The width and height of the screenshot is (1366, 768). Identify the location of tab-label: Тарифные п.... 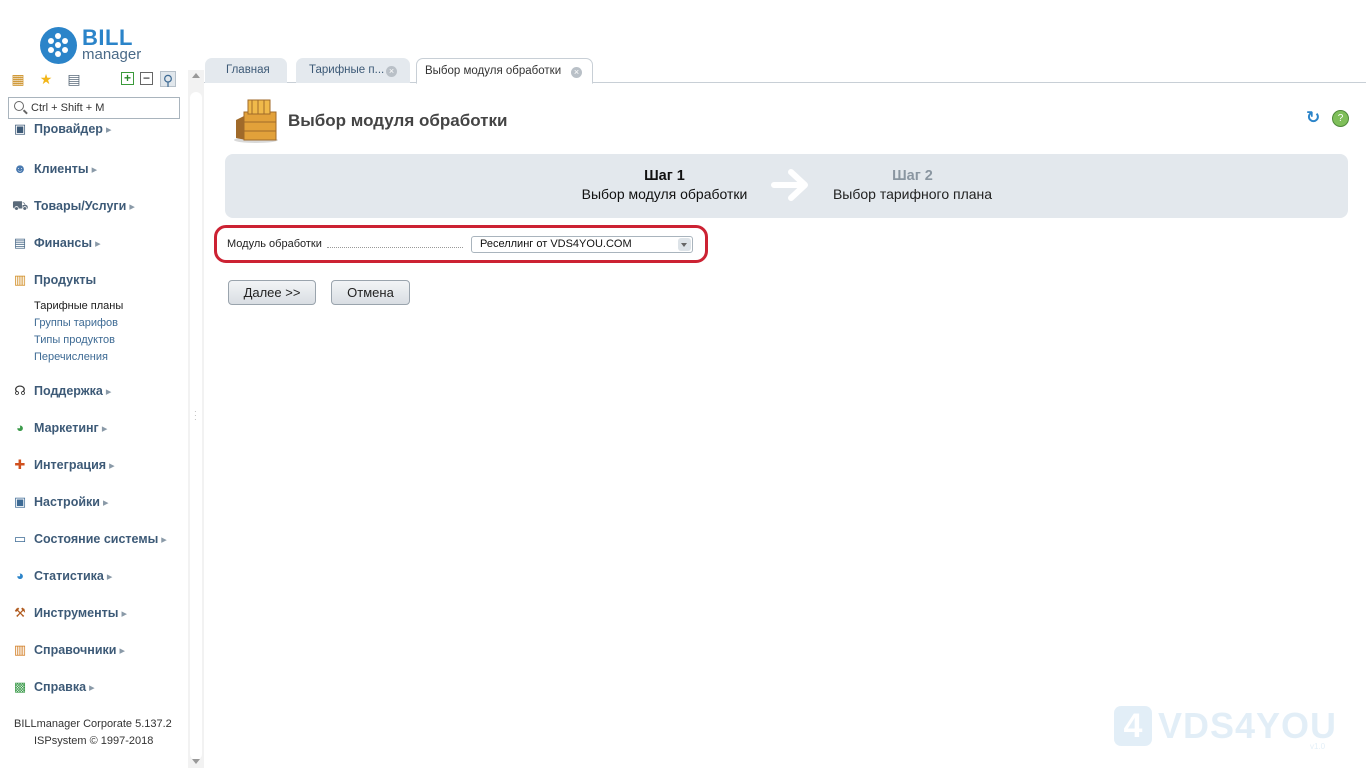
(347, 70).